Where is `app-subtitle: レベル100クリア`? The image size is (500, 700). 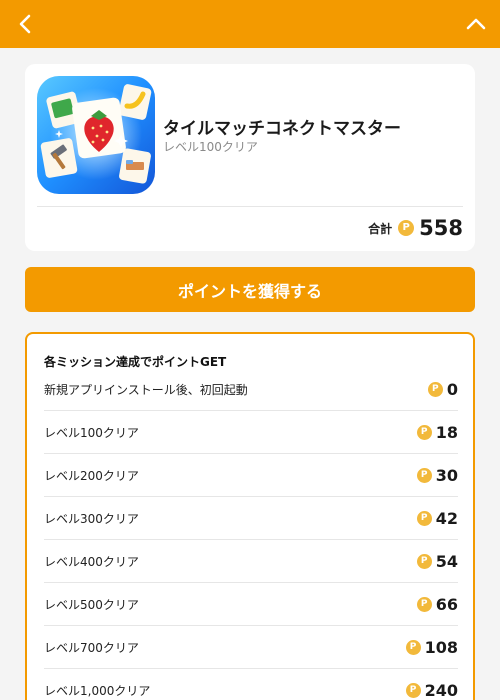
app-subtitle: レベル100クリア is located at coordinates (210, 147).